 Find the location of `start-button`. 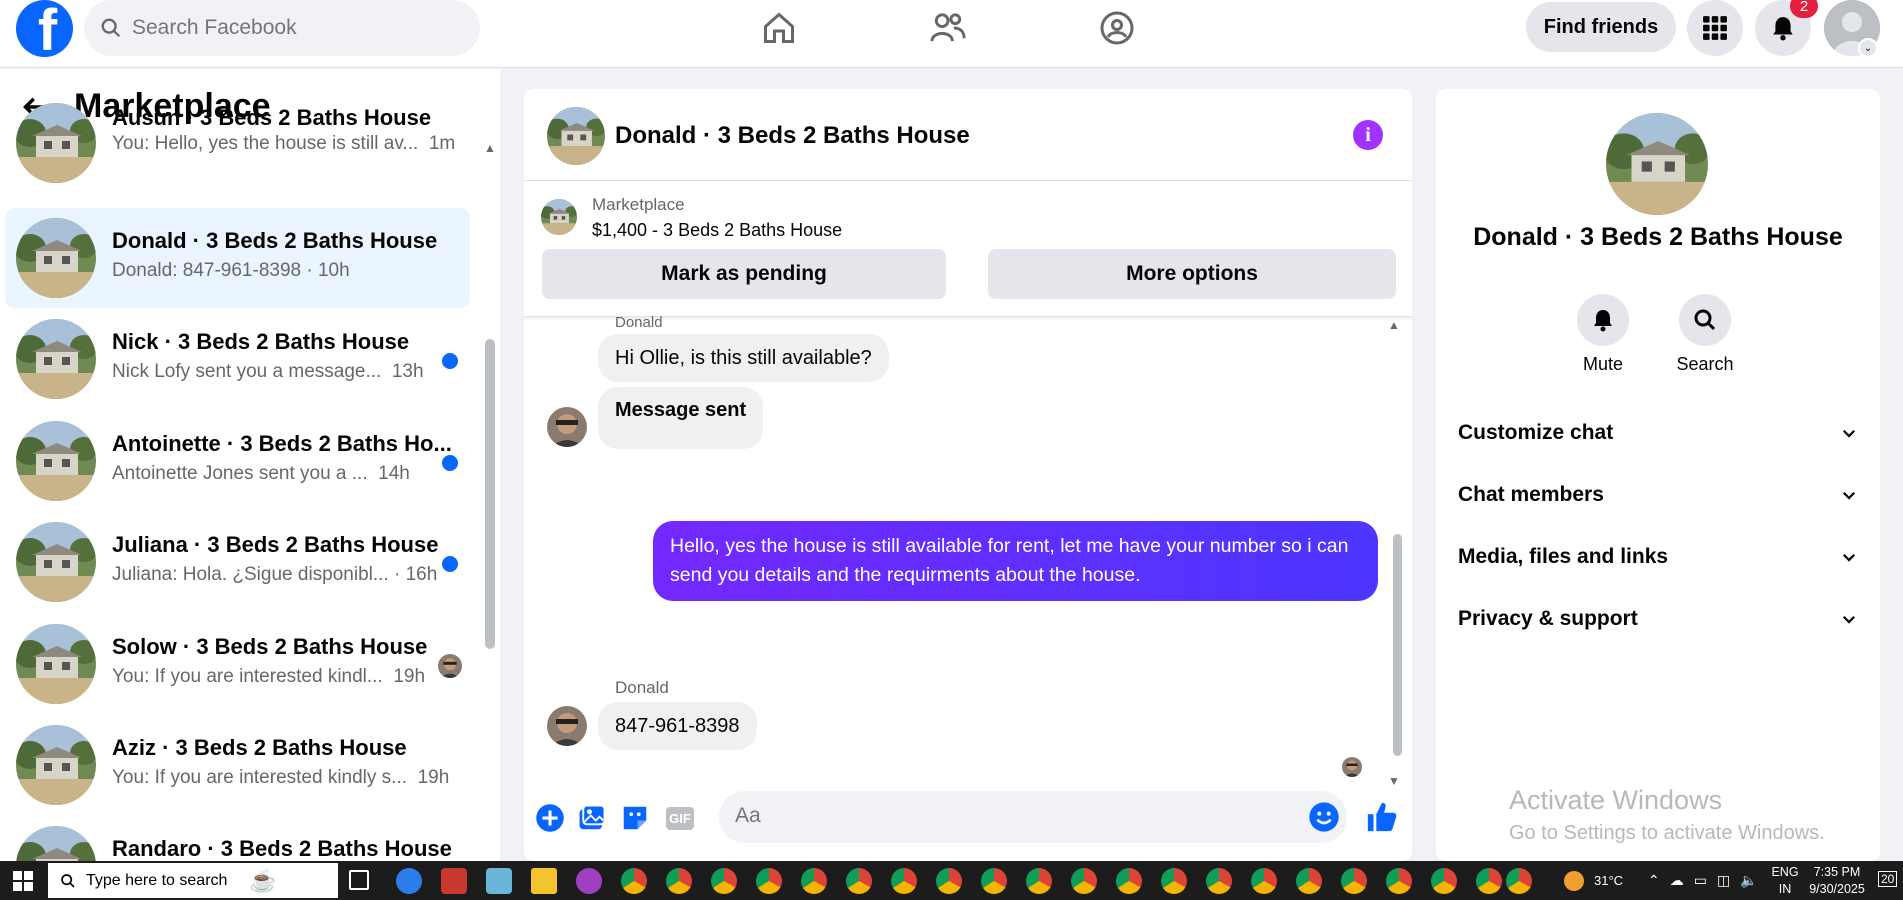

start-button is located at coordinates (23, 880).